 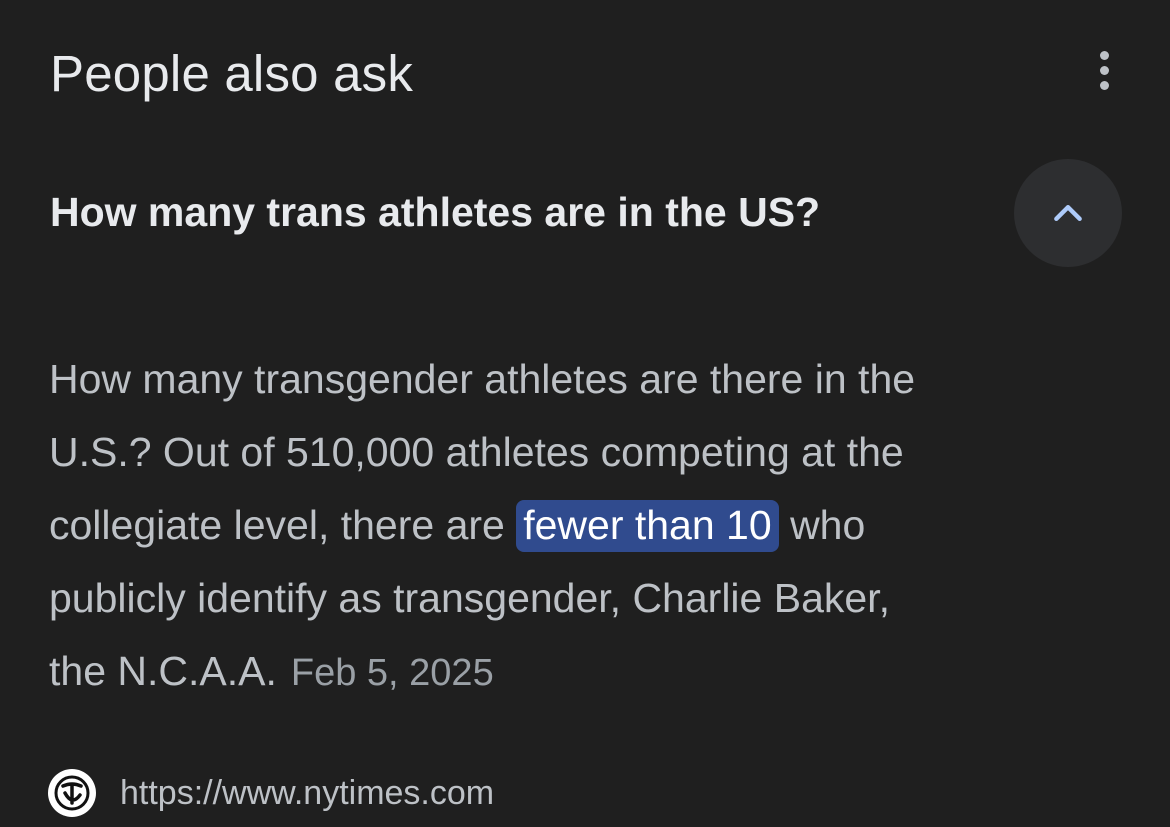 I want to click on source-url: https://www.nytimes.com, so click(x=307, y=793).